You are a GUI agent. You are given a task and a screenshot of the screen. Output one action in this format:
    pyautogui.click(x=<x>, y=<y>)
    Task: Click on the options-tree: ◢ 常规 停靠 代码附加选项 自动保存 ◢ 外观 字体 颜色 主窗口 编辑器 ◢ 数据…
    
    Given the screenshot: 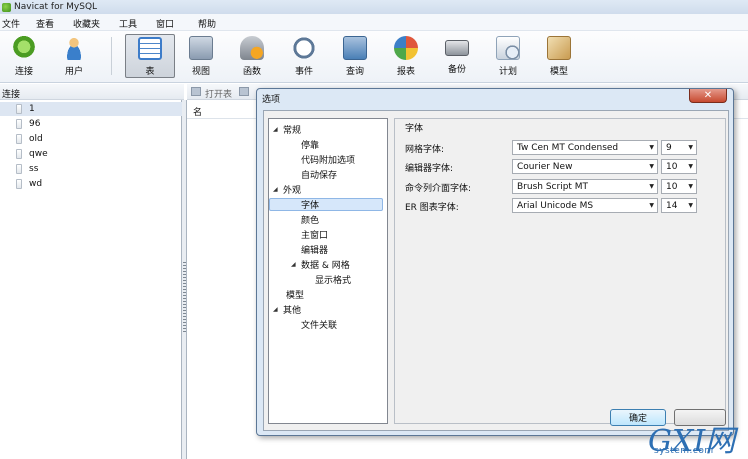 What is the action you would take?
    pyautogui.click(x=328, y=271)
    